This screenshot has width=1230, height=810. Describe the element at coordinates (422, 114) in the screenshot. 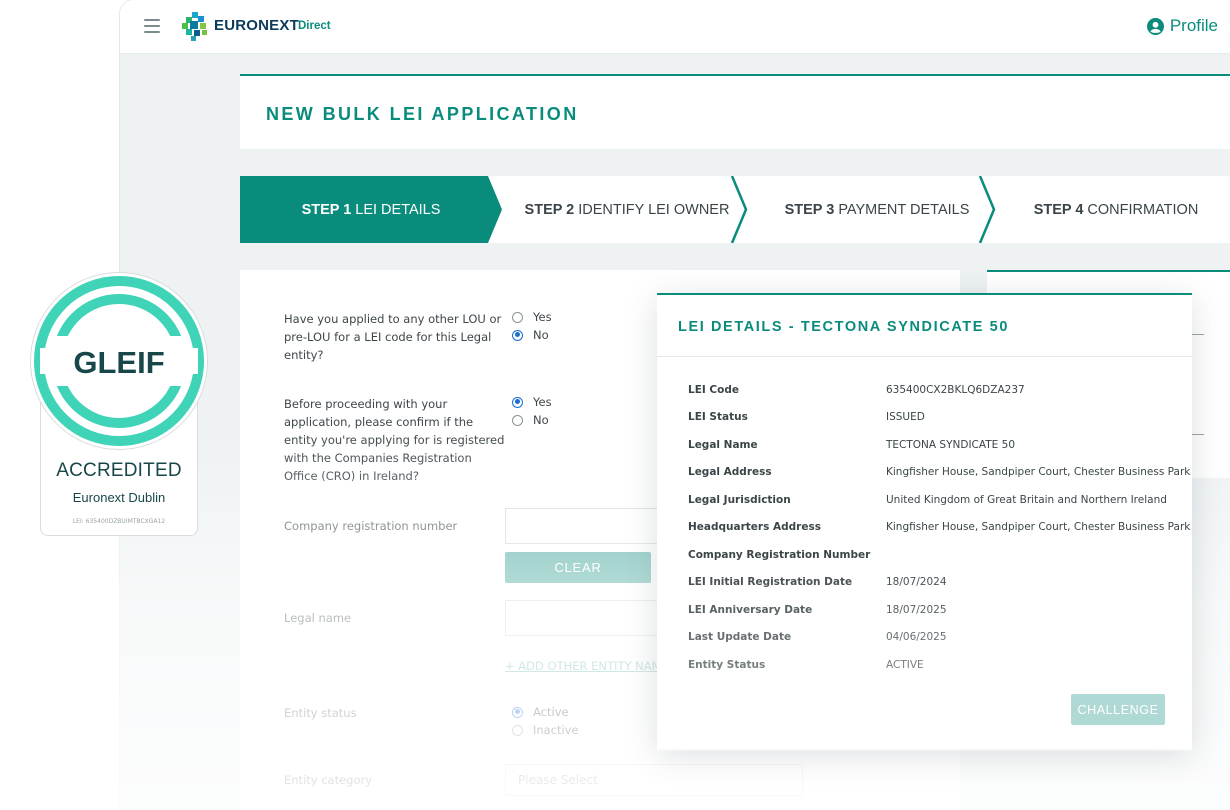

I see `page-title: NEW BULK LEI APPLICATION` at that location.